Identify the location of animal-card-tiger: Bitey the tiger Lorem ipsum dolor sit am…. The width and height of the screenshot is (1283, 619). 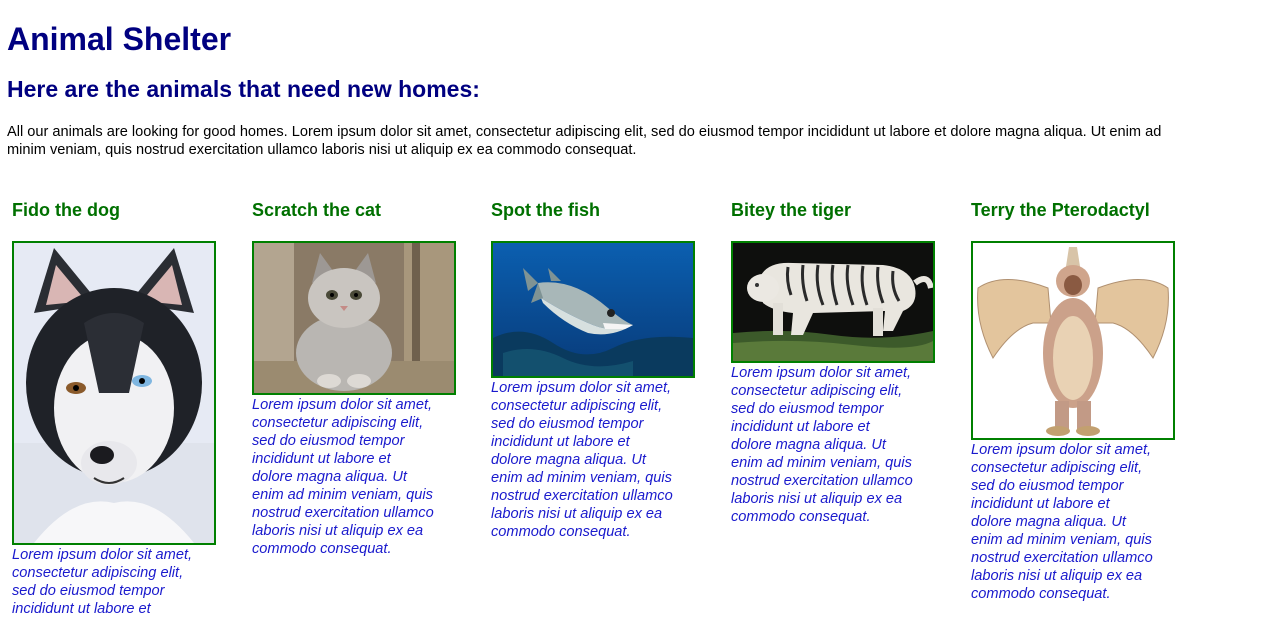
(841, 362).